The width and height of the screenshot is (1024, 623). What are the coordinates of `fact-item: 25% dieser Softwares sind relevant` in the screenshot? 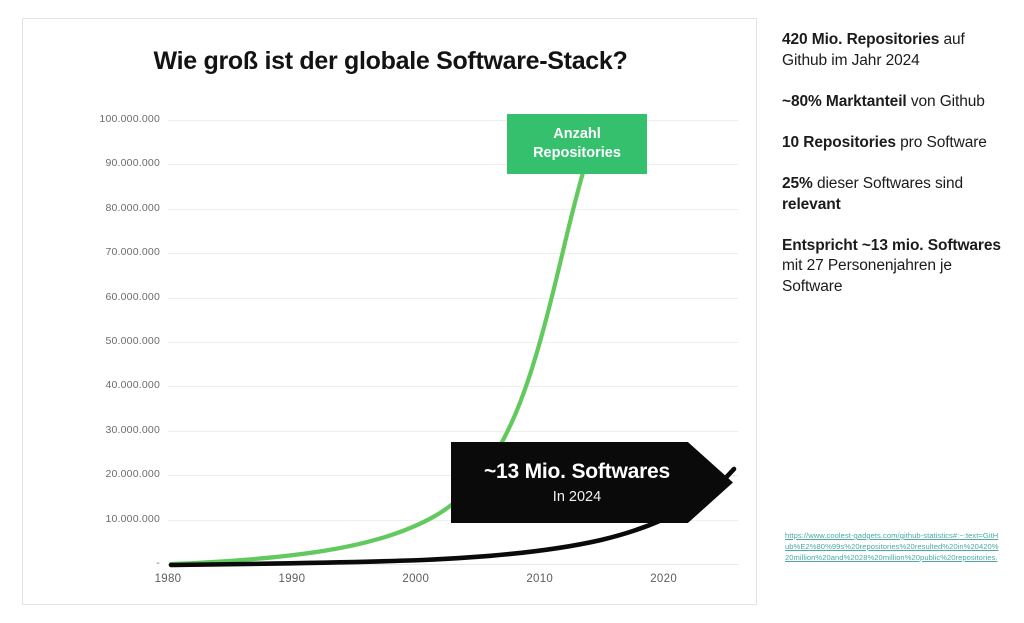 It's located at (894, 195).